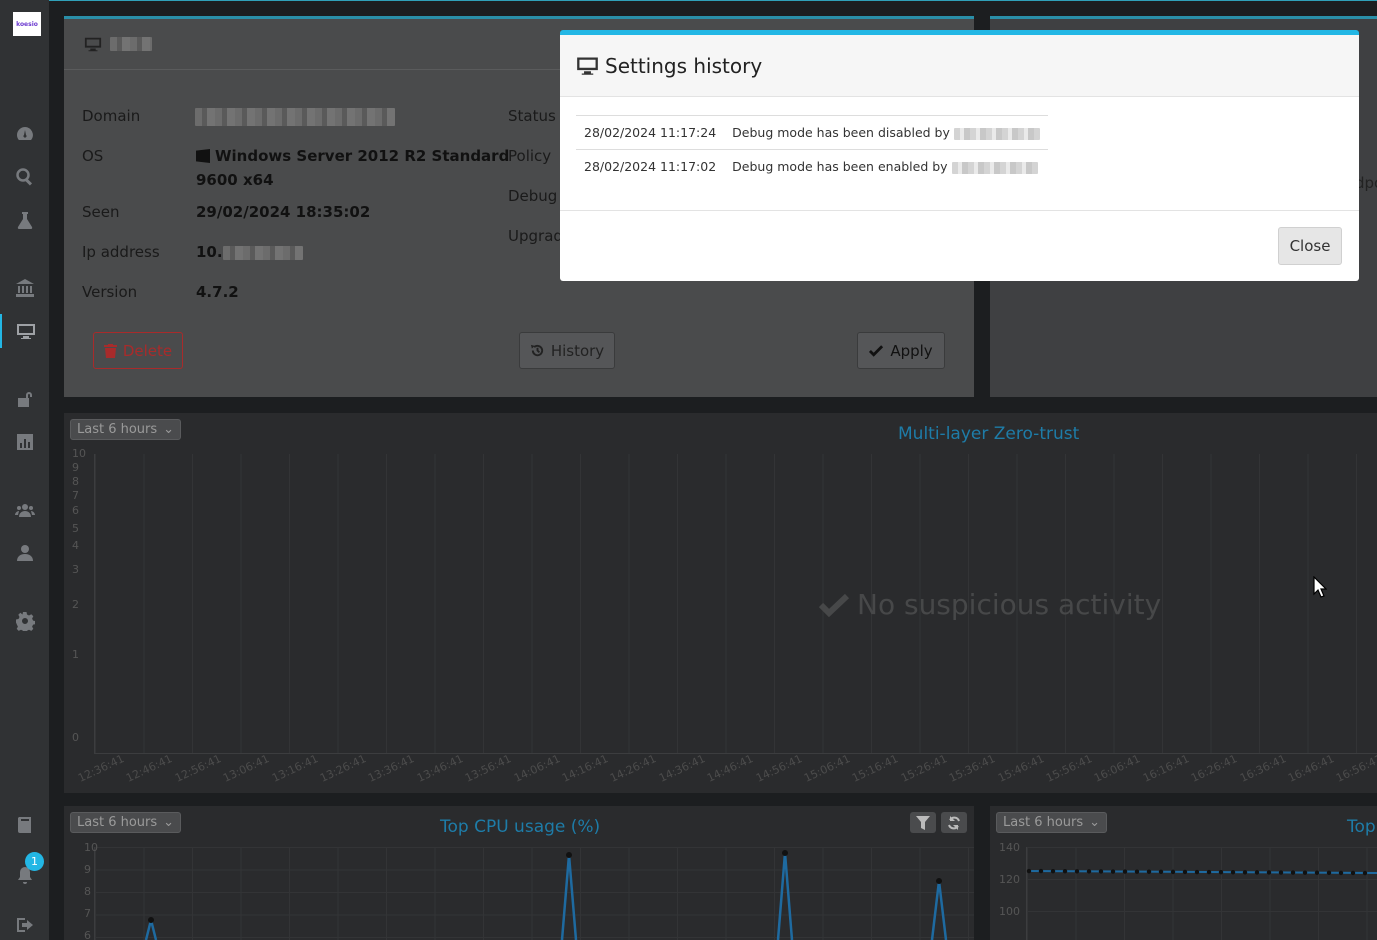  I want to click on y-tick: 0, so click(75, 737).